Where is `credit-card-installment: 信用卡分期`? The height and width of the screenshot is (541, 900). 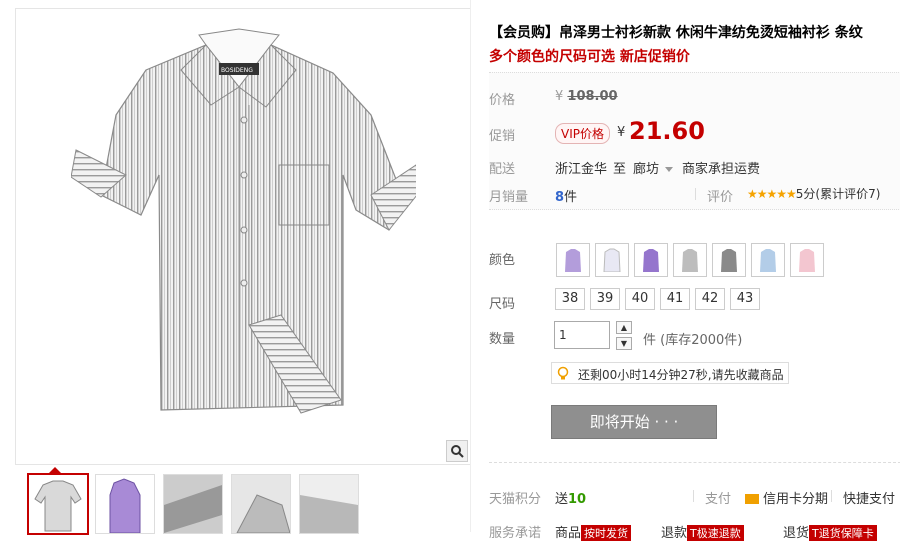 credit-card-installment: 信用卡分期 is located at coordinates (786, 497).